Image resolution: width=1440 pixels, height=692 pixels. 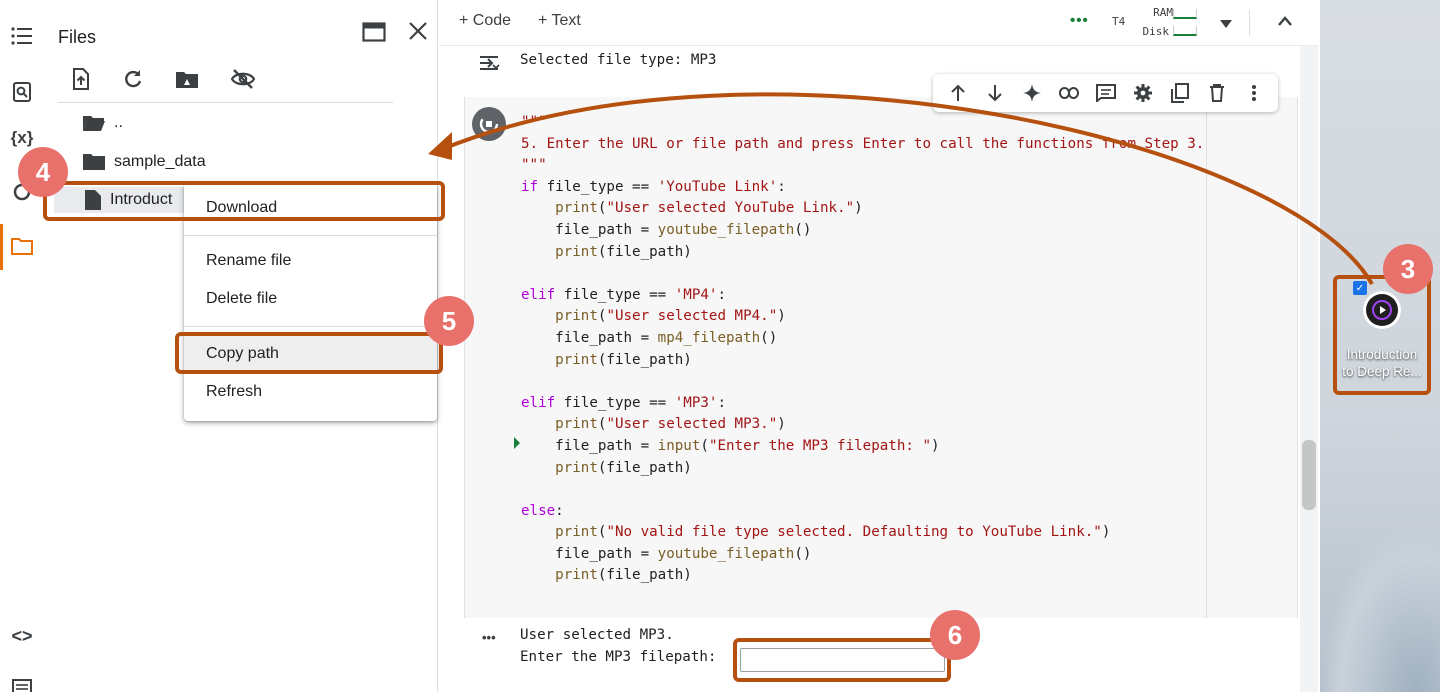 I want to click on annotation-box-filepath-input, so click(x=842, y=660).